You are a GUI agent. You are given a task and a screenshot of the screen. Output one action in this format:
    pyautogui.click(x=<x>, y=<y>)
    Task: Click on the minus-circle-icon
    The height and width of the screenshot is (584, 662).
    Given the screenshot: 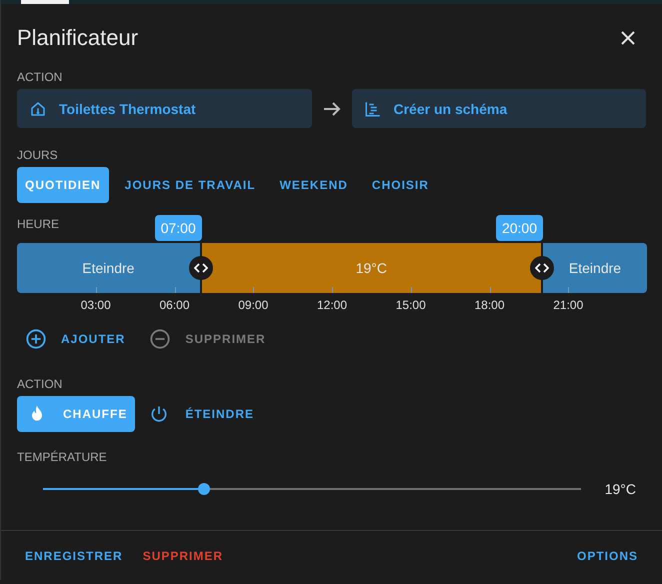 What is the action you would take?
    pyautogui.click(x=160, y=339)
    